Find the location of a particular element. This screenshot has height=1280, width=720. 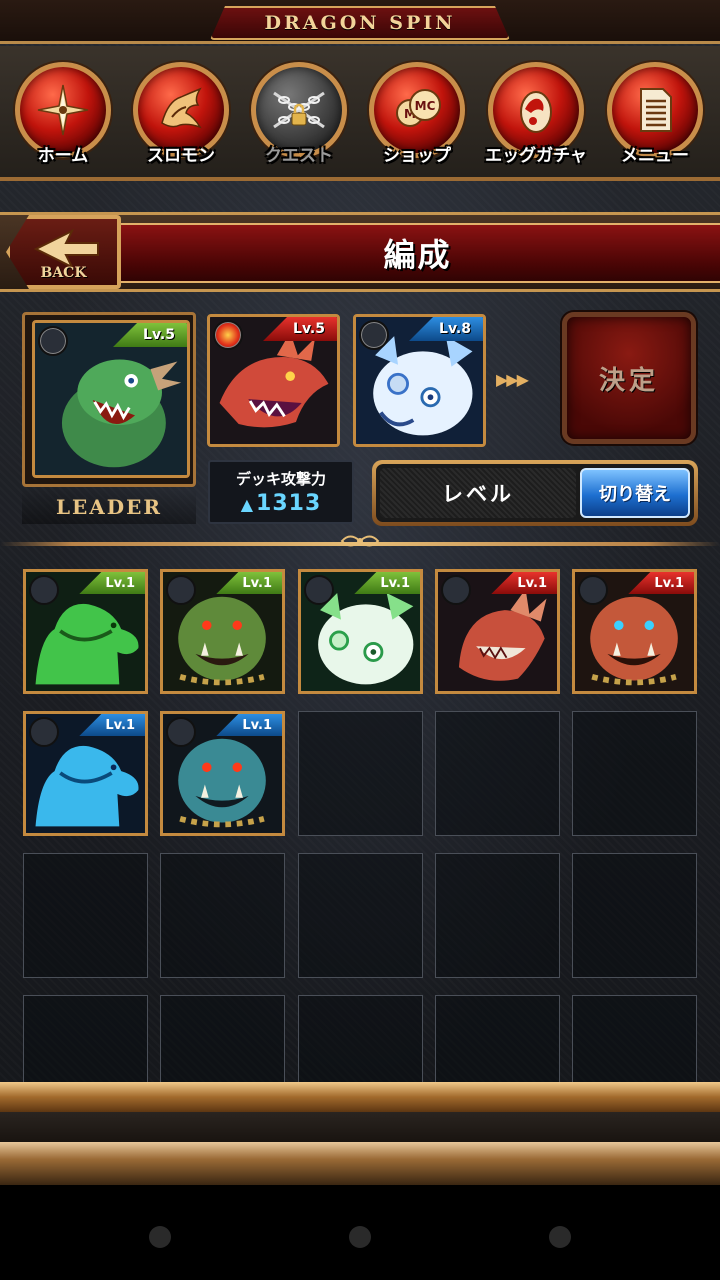

main-nav: ホーム スロモン クエスト M MC ショップ エッグガチャ メニュー is located at coordinates (360, 113).